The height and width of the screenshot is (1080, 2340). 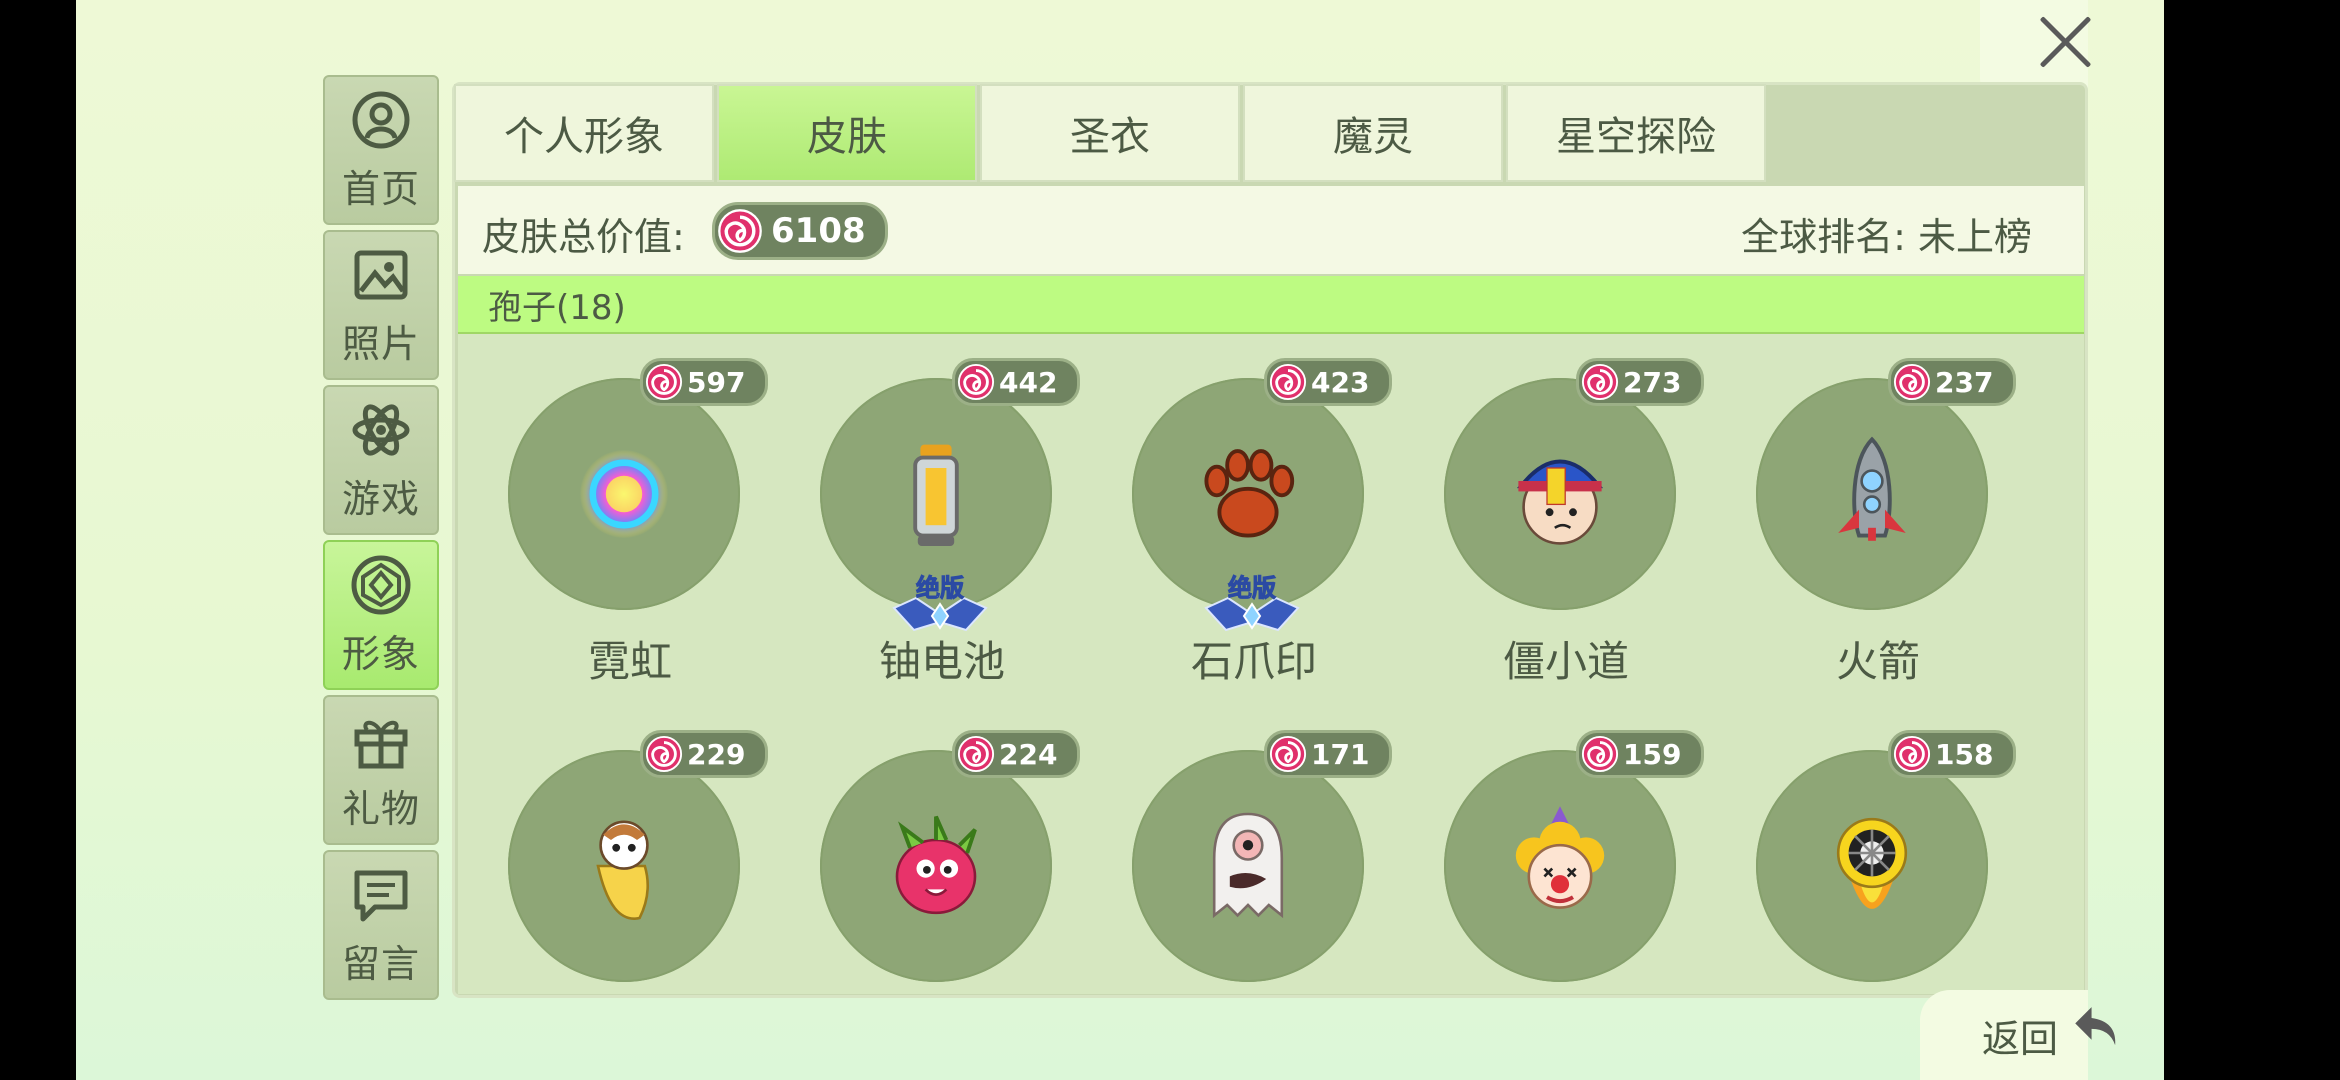 What do you see at coordinates (2097, 1027) in the screenshot?
I see `back-arrow-icon` at bounding box center [2097, 1027].